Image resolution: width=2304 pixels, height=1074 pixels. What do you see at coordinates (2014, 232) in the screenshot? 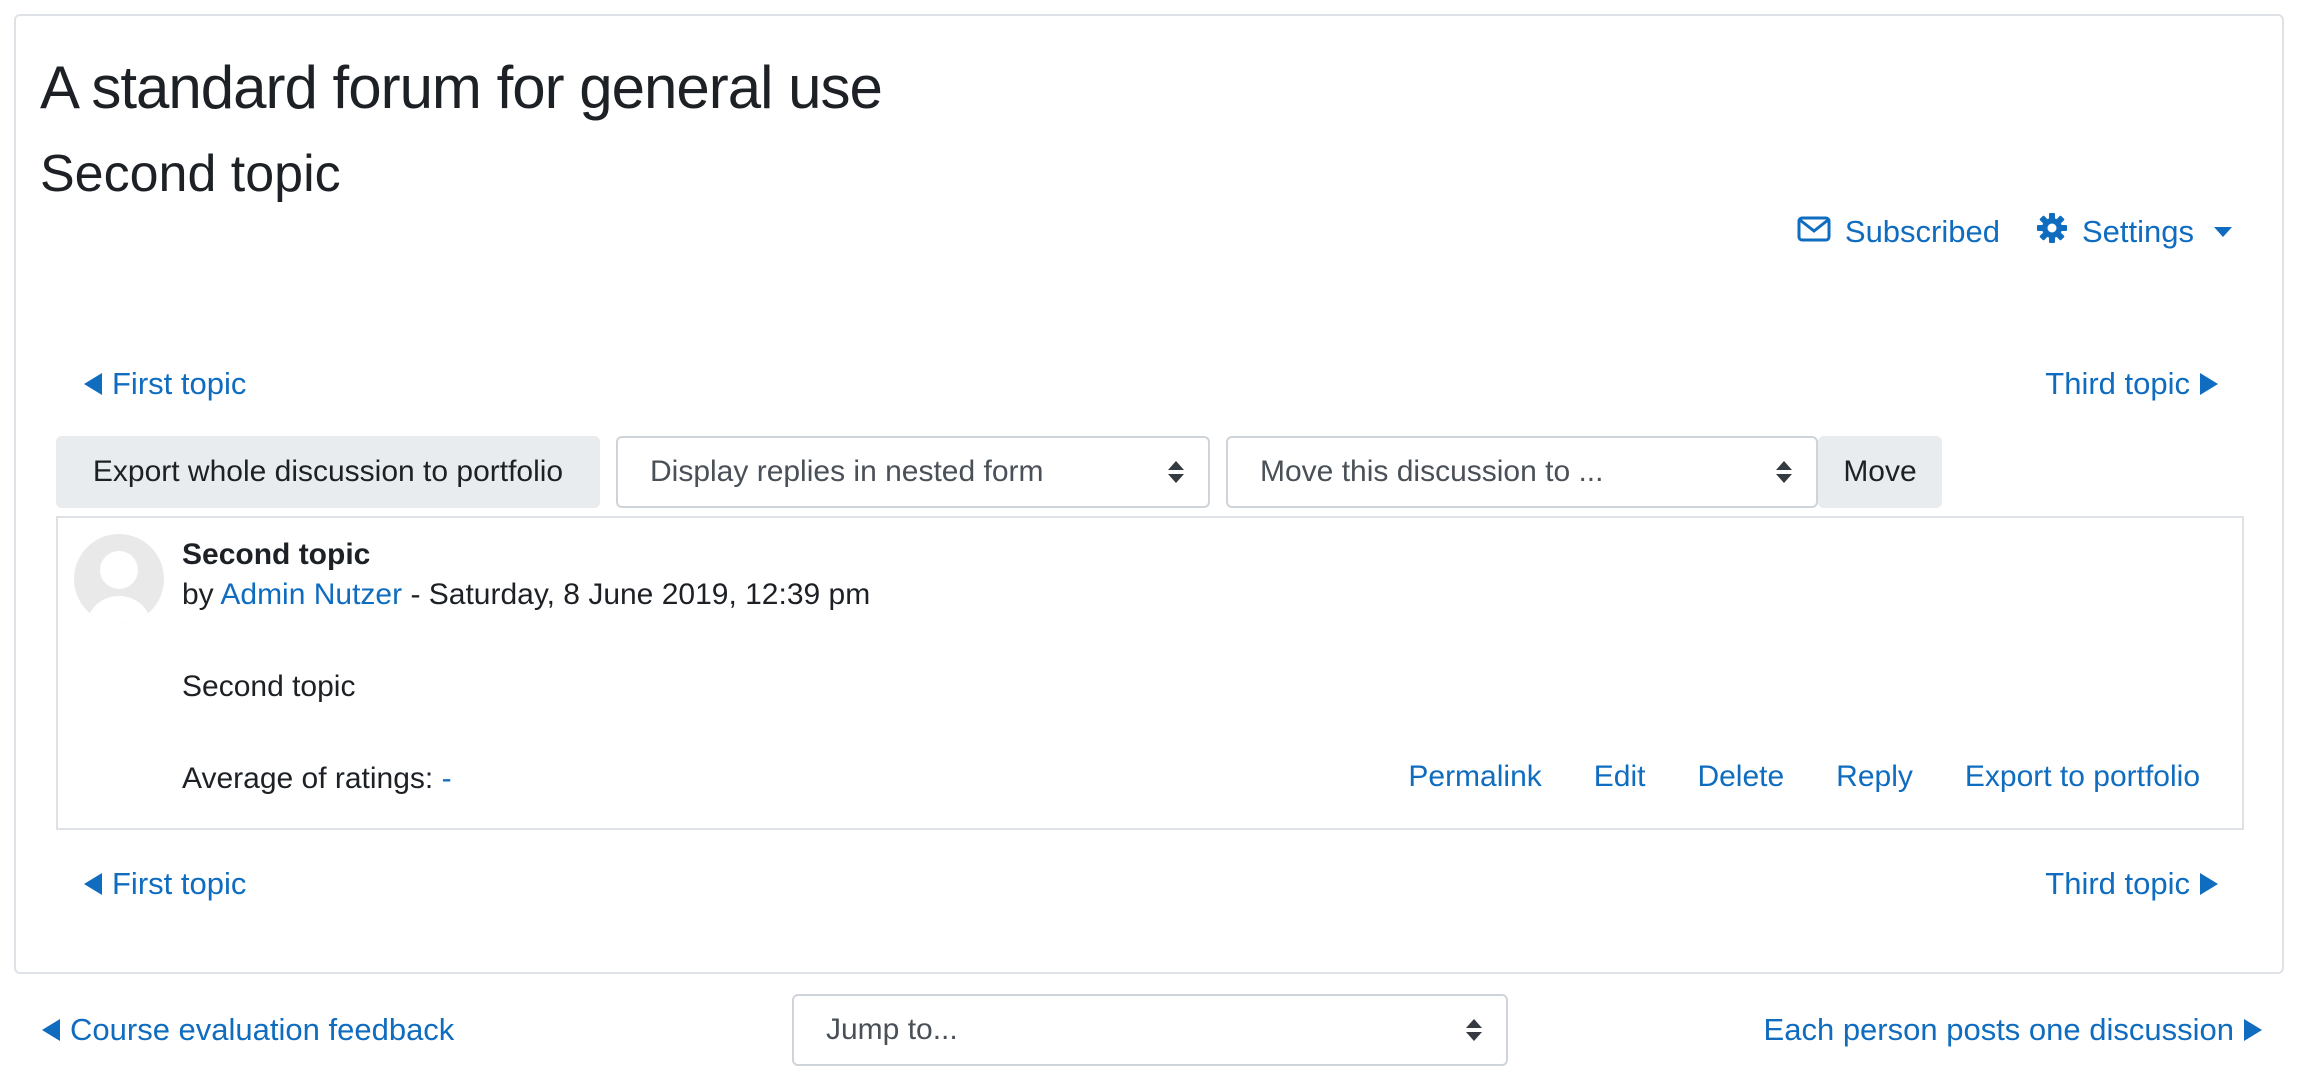
I see `top-actions: Subscribed Settings` at bounding box center [2014, 232].